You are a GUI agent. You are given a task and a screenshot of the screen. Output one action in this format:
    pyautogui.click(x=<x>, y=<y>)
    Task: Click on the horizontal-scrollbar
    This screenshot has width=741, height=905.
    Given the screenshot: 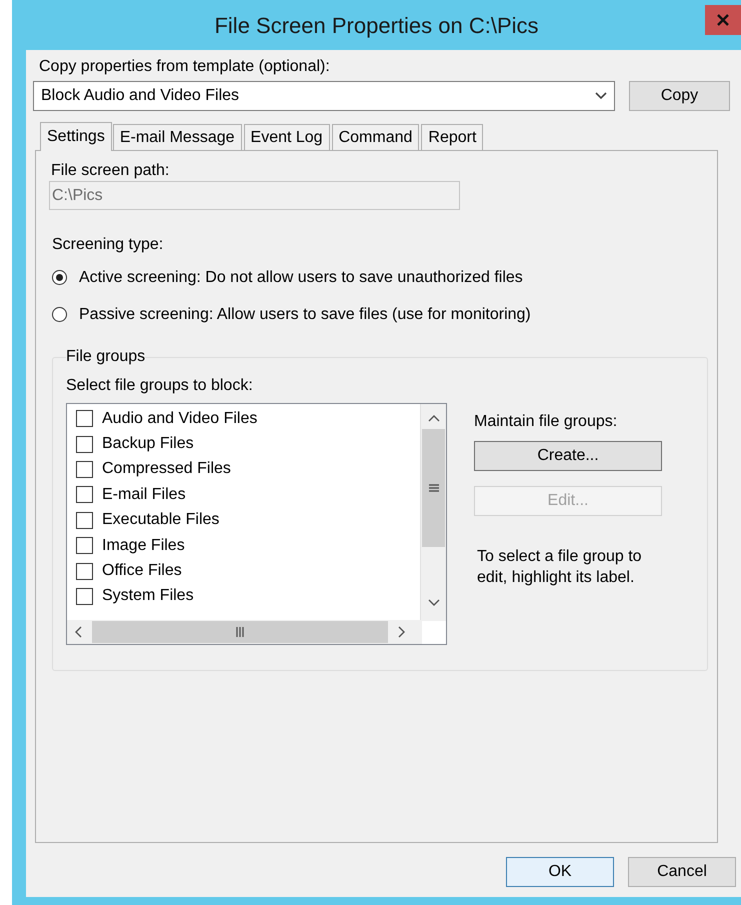 What is the action you would take?
    pyautogui.click(x=244, y=632)
    